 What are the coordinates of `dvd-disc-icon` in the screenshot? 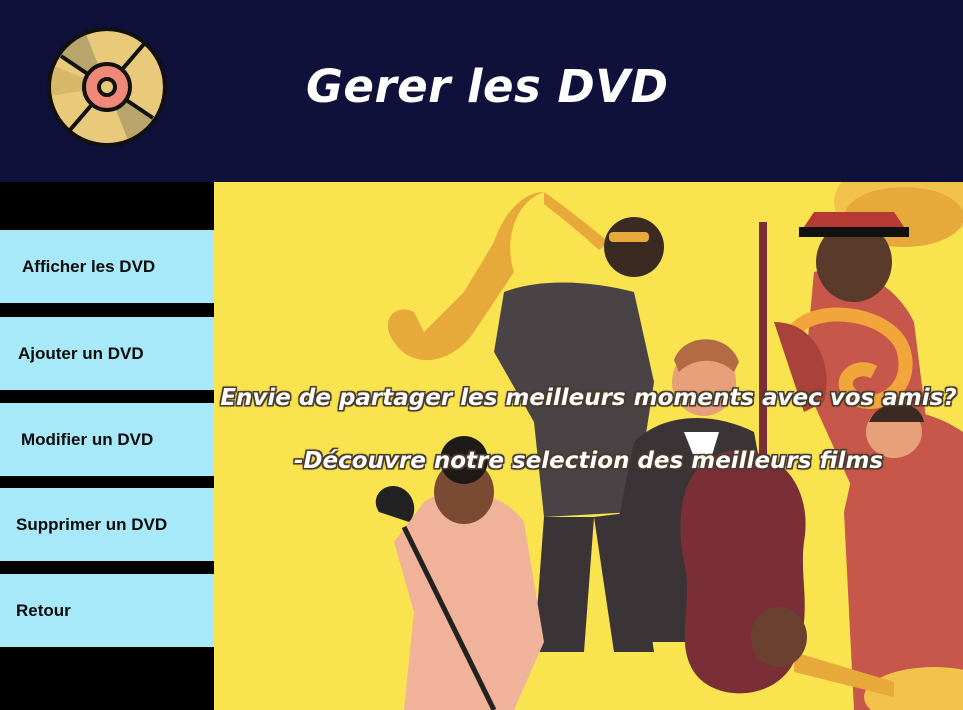 It's located at (107, 87).